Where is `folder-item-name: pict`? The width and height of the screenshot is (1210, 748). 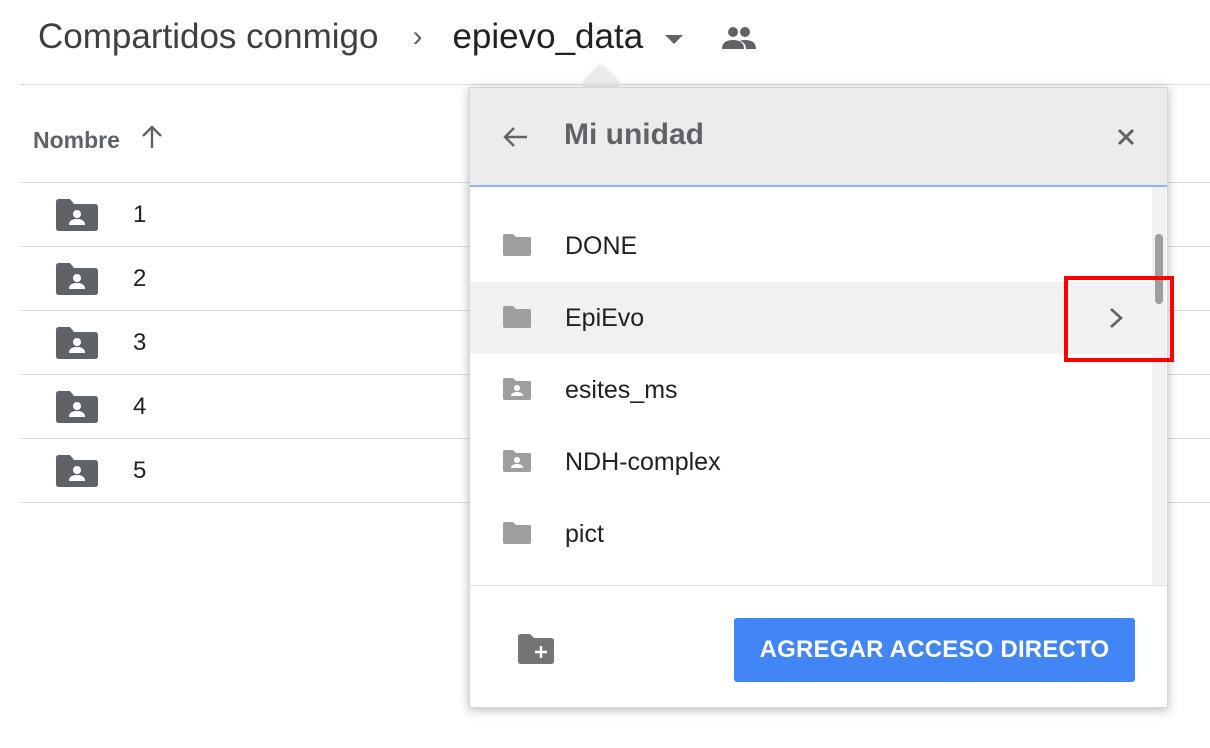 folder-item-name: pict is located at coordinates (584, 534).